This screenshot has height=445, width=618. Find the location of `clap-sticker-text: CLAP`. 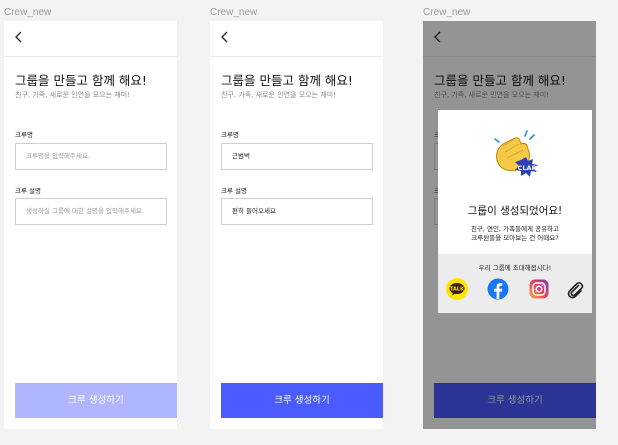

clap-sticker-text: CLAP is located at coordinates (527, 168).